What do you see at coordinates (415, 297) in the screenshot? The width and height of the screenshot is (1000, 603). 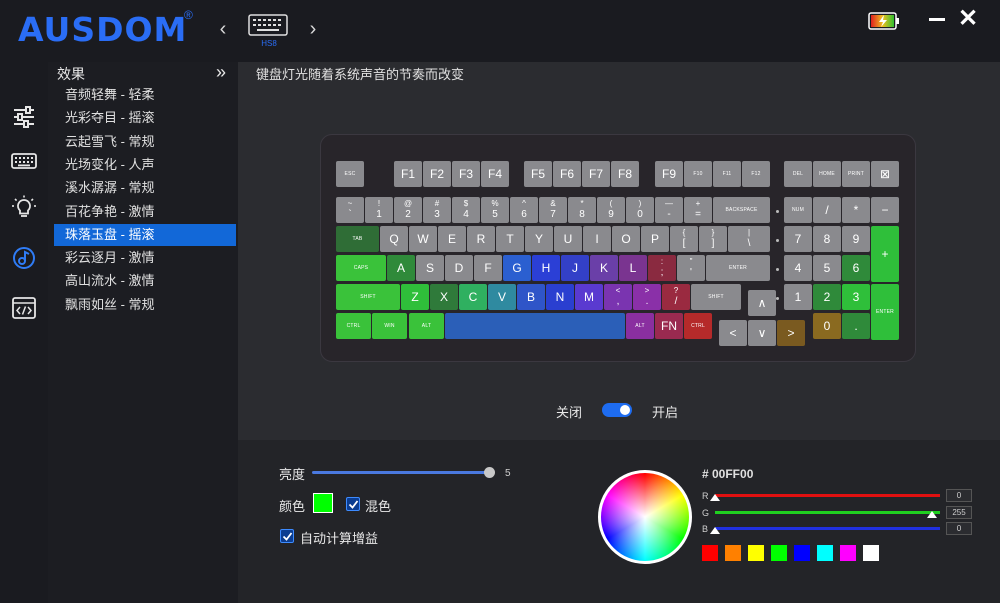 I see `keyboard-key: Z` at bounding box center [415, 297].